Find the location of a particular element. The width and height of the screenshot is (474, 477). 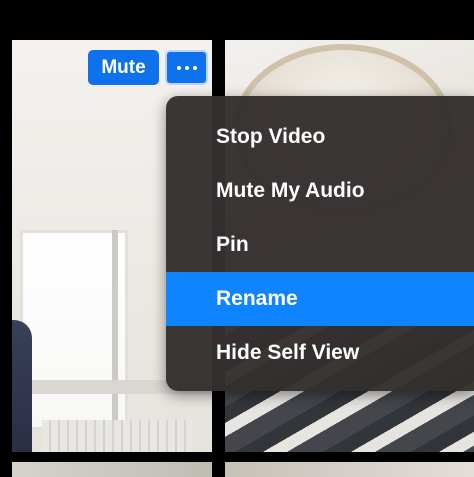

ellipsis-horizontal-icon is located at coordinates (186, 67).